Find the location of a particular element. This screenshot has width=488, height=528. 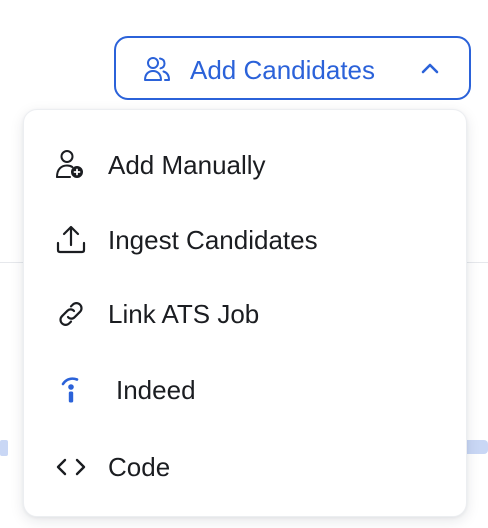

code-icon is located at coordinates (71, 467).